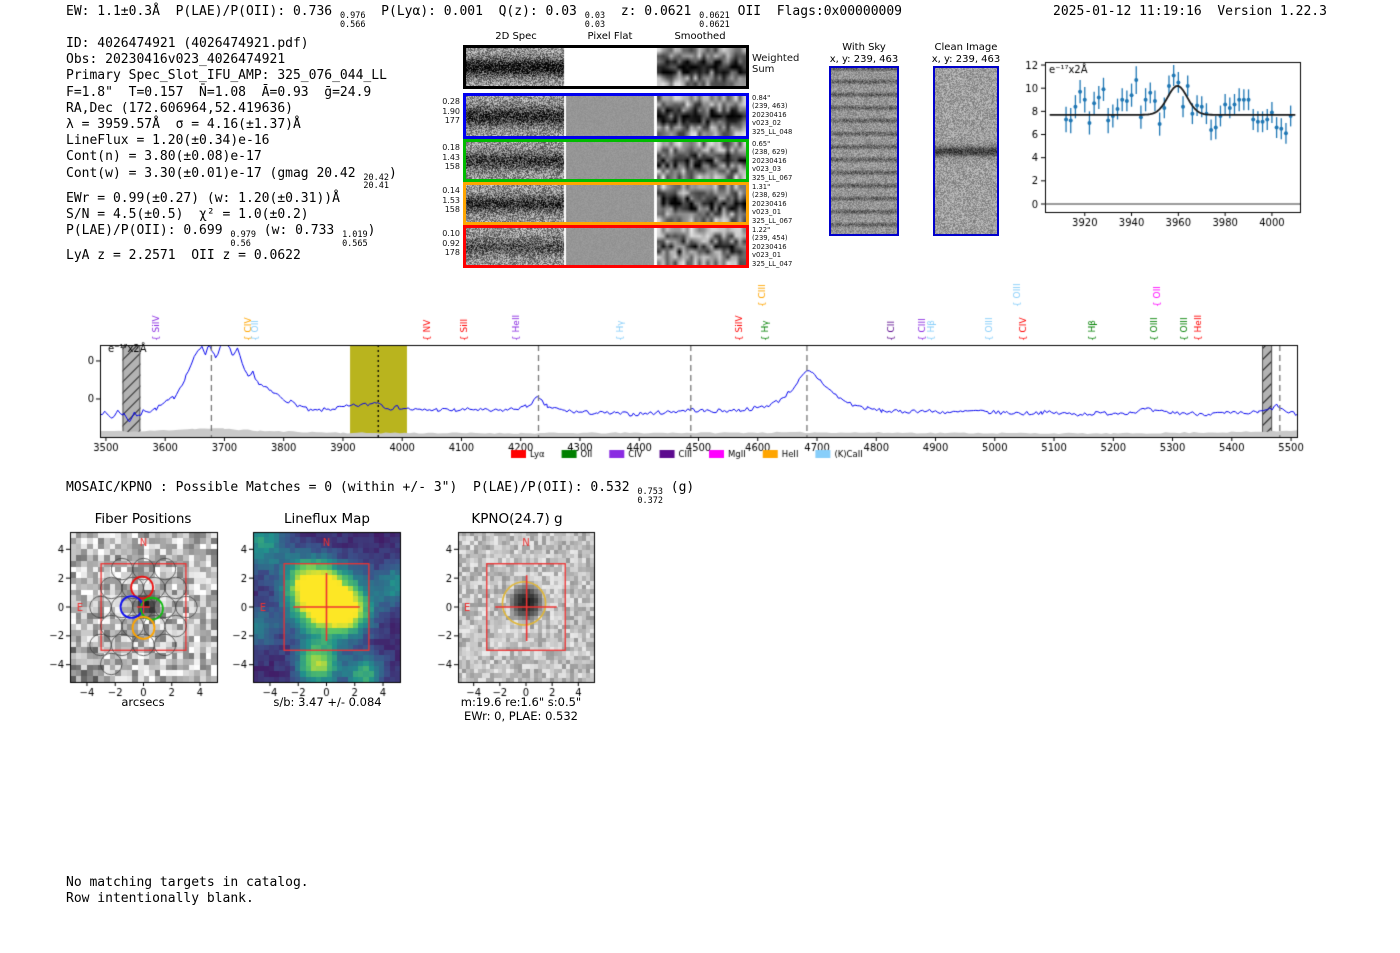 This screenshot has height=953, width=1400. I want to click on info-line: λ = 3959.57Å σ = 4.16(±1.37)Å, so click(183, 125).